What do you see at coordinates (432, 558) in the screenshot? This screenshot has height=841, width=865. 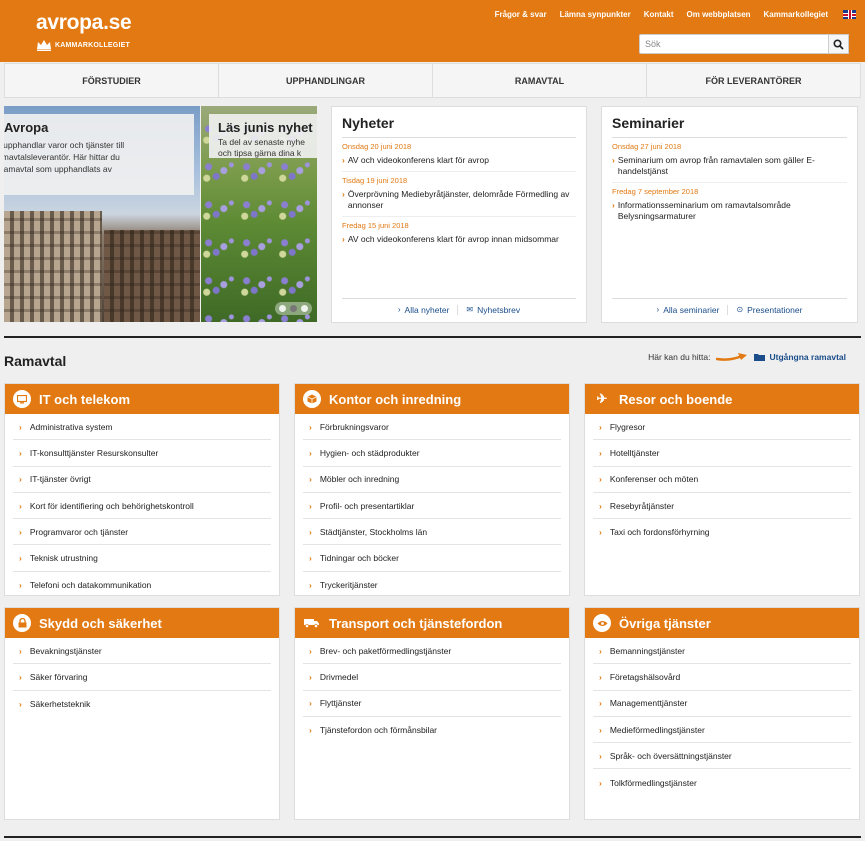 I see `category-link: › Tidningar och böcker` at bounding box center [432, 558].